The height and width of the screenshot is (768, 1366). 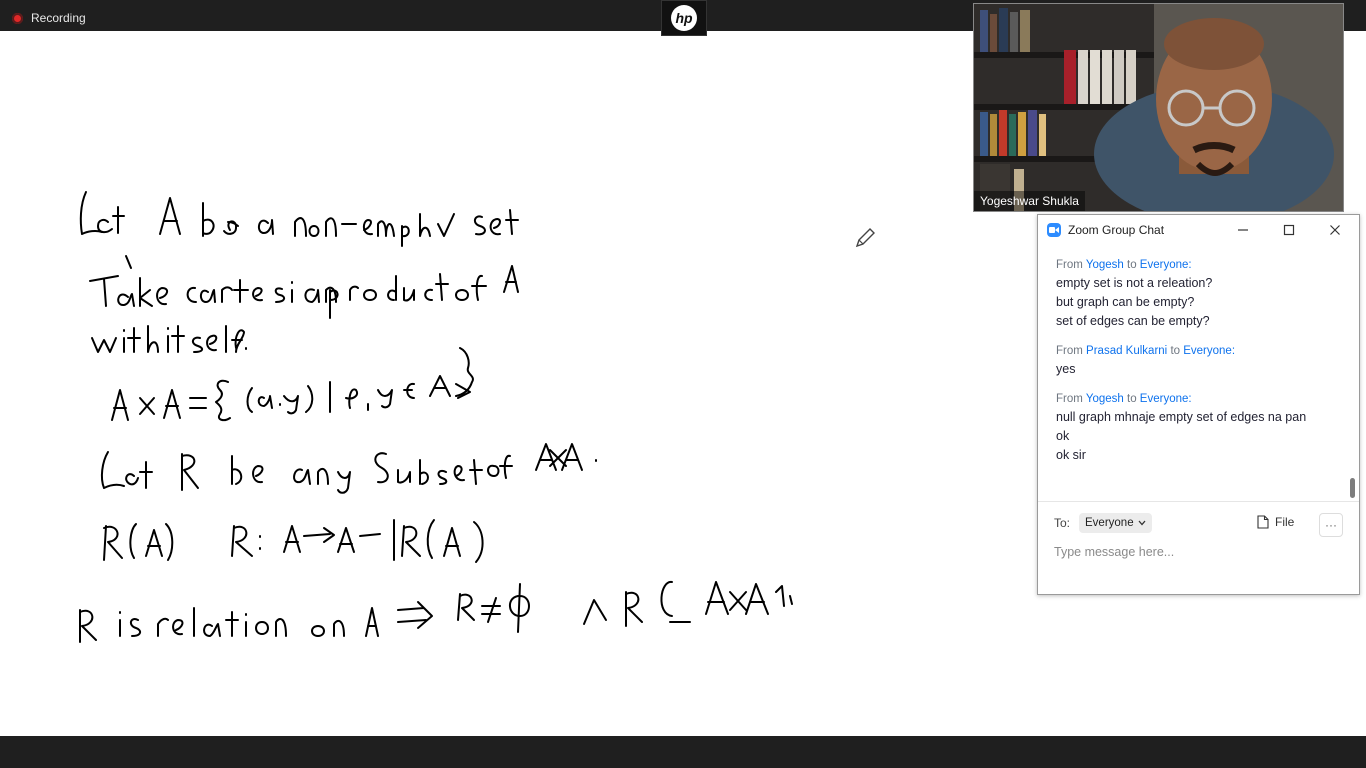 I want to click on chevron-down-icon, so click(x=1142, y=523).